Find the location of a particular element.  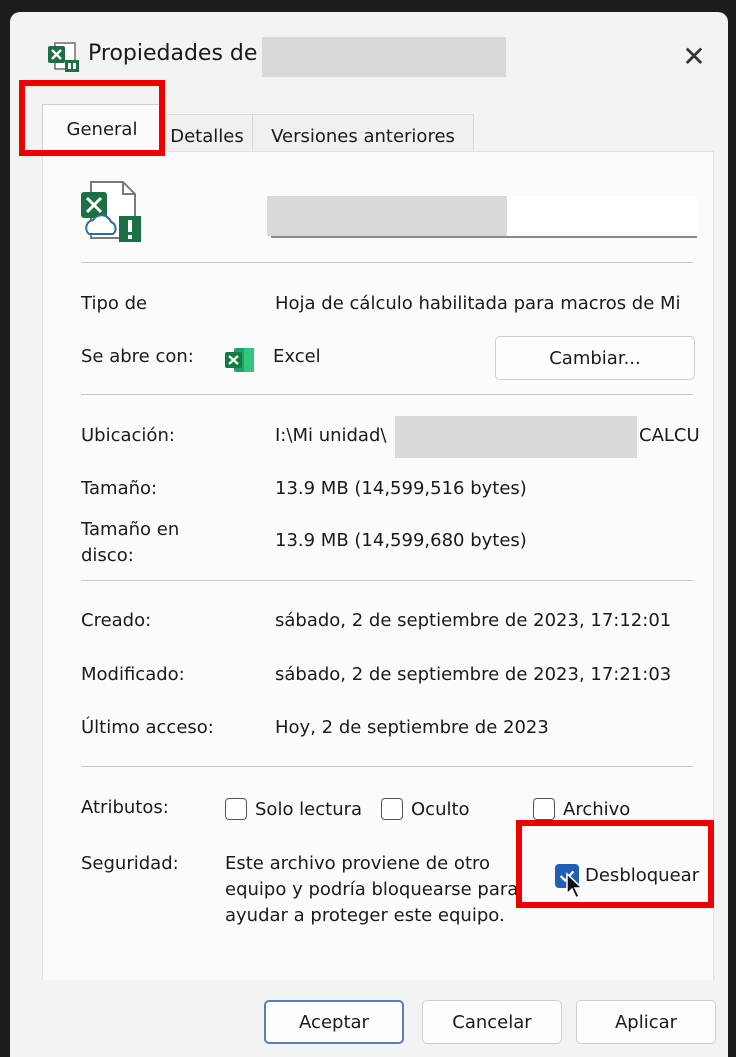

size-value: 13.9 MB (14,599,516 bytes) is located at coordinates (401, 488).